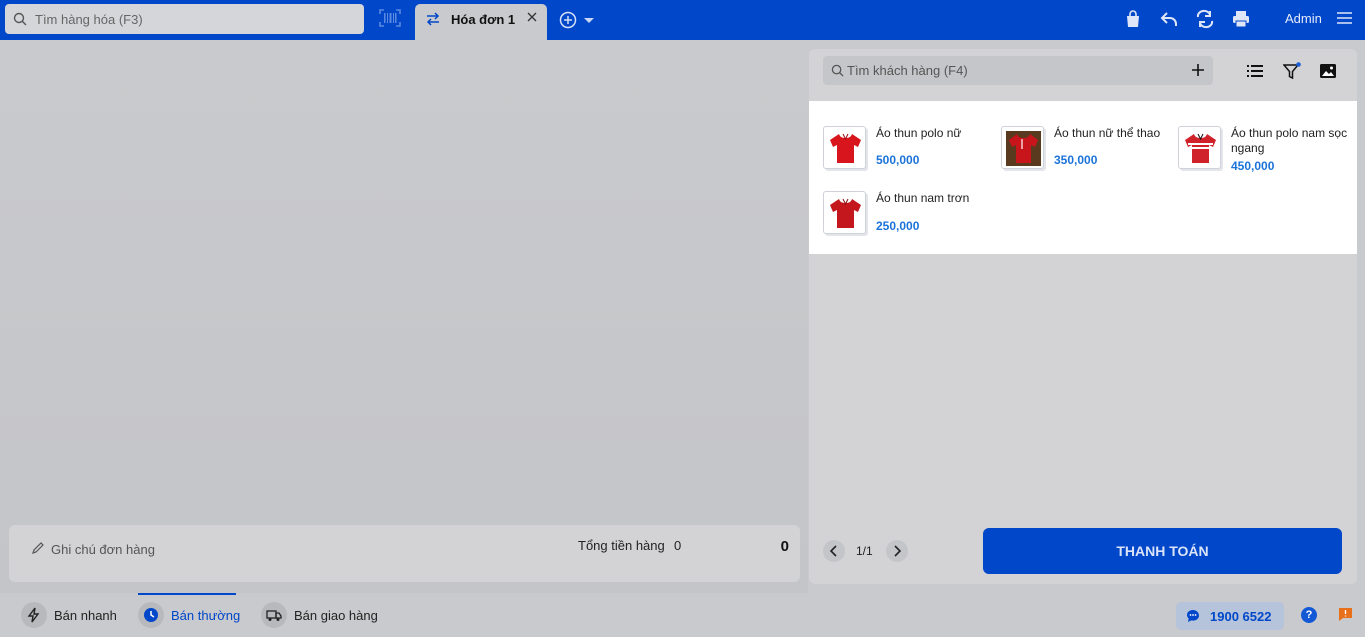  I want to click on product-item: Áo thun polo nữ 500,000, so click(908, 154).